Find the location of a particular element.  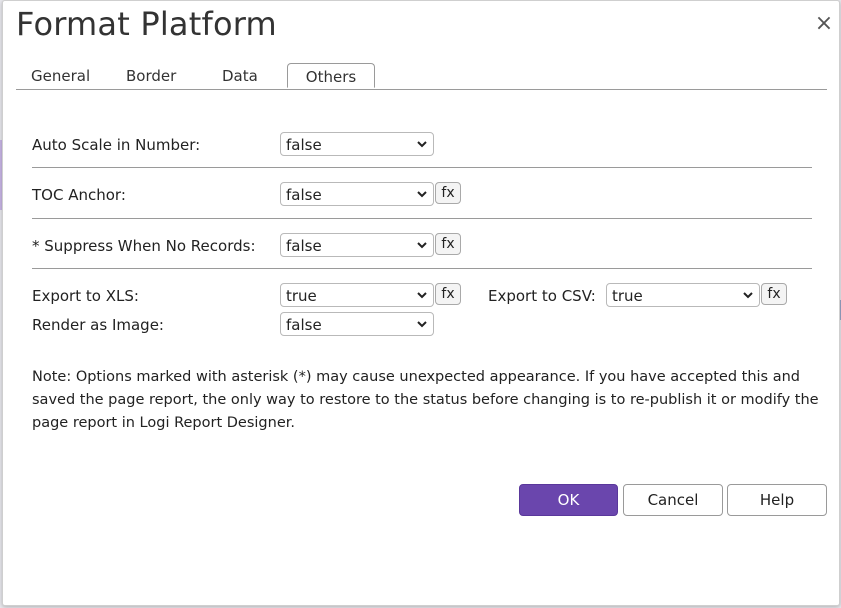

close-icon: × is located at coordinates (824, 24).